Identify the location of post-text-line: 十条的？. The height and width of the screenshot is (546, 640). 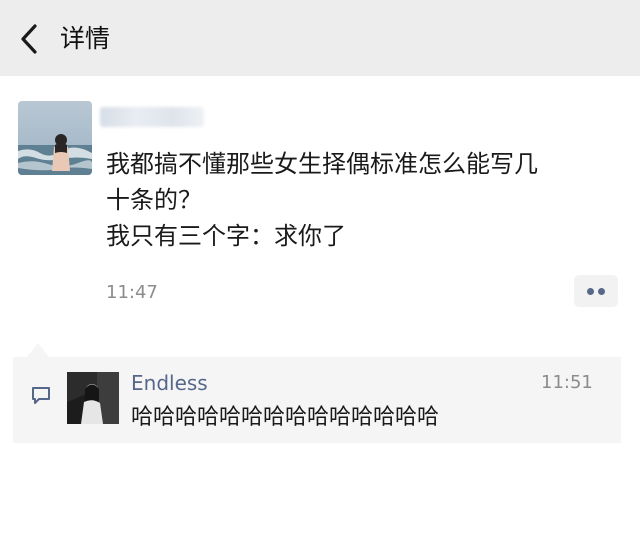
(154, 200).